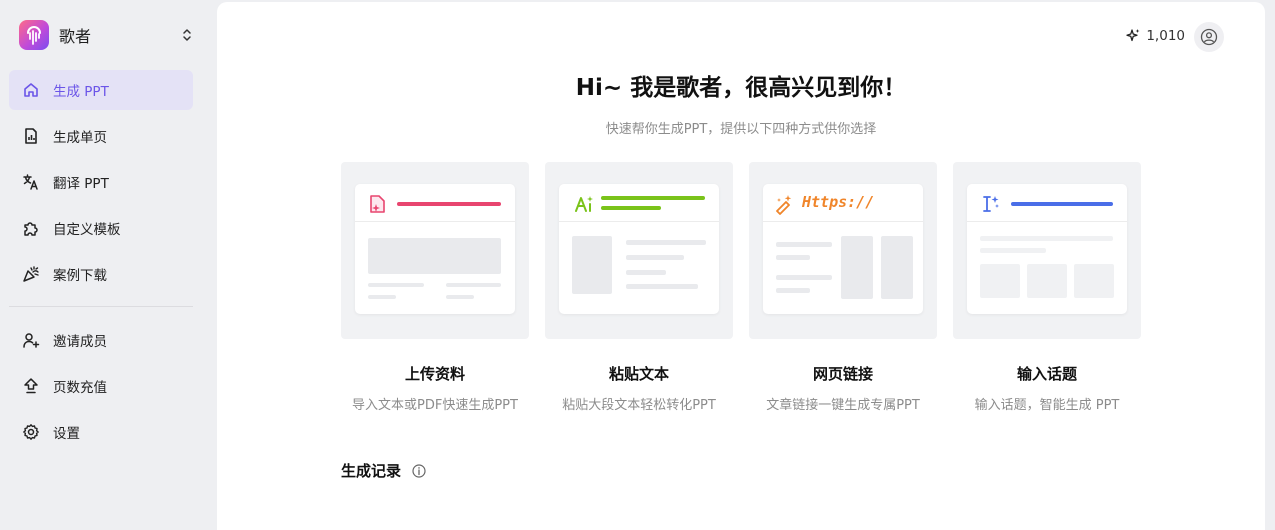  What do you see at coordinates (66, 434) in the screenshot?
I see `nav-label: 设置` at bounding box center [66, 434].